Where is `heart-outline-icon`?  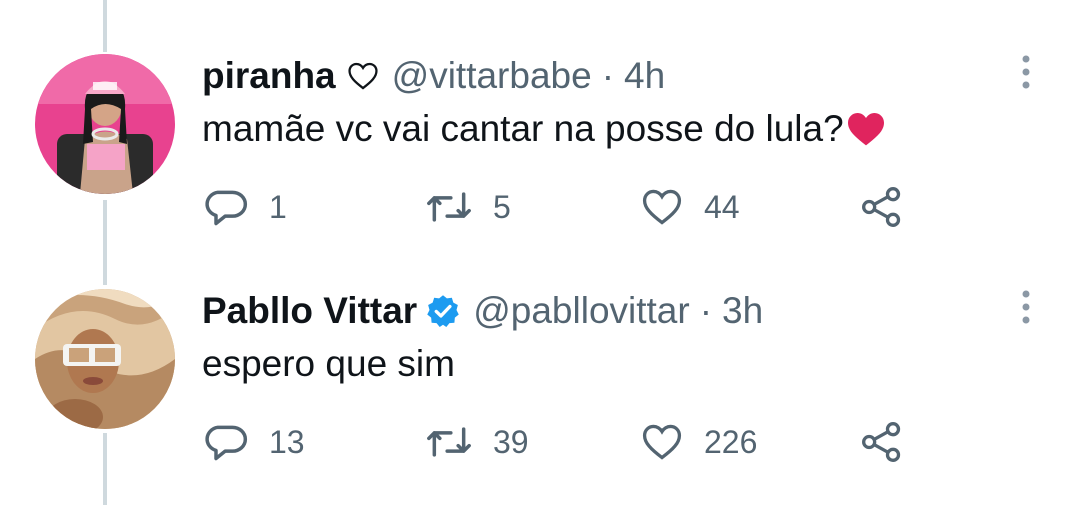
heart-outline-icon is located at coordinates (363, 76).